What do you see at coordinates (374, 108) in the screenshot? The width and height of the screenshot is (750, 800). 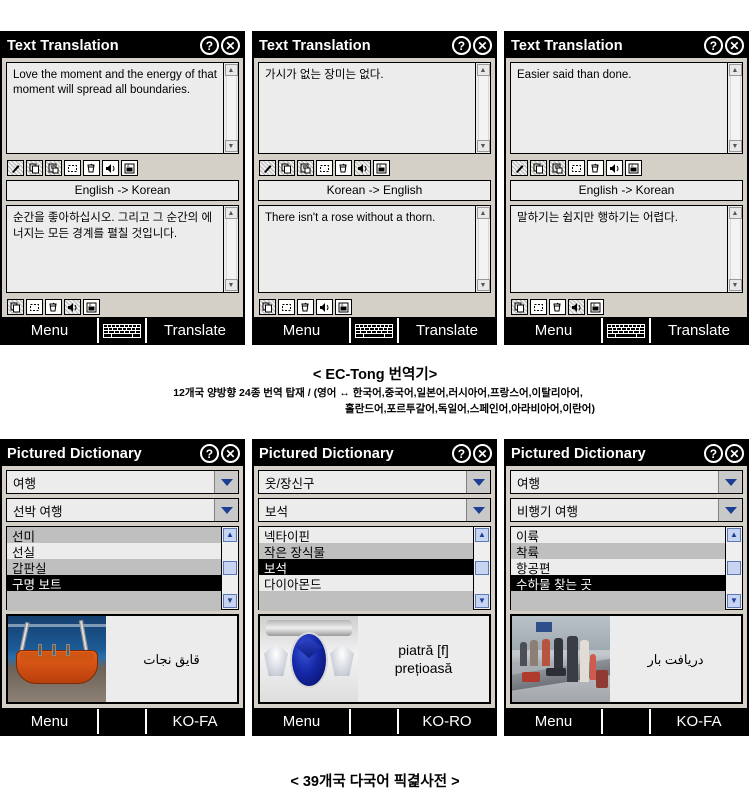 I see `source-textarea: 가시가 없는 장미는 없다. ▲ ▼` at bounding box center [374, 108].